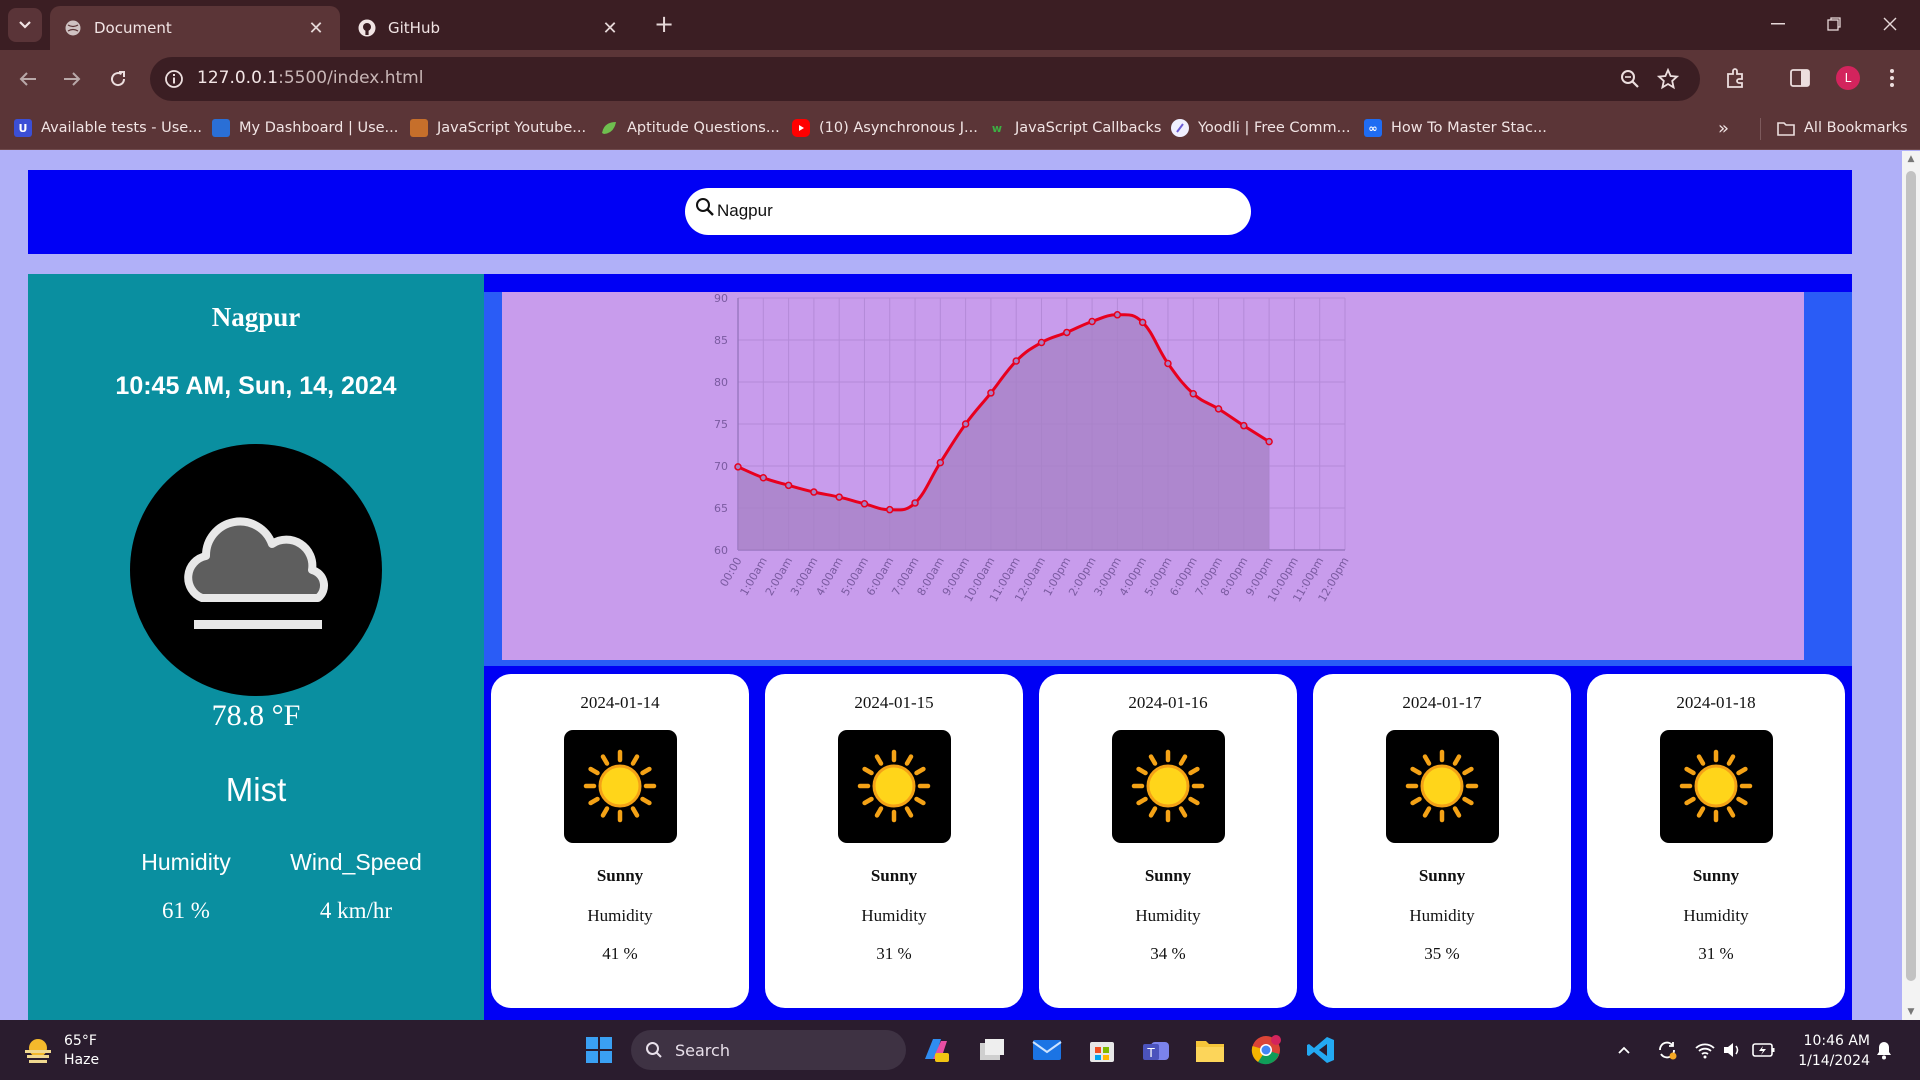  Describe the element at coordinates (351, 78) in the screenshot. I see `url-path: :5500/index.html` at that location.